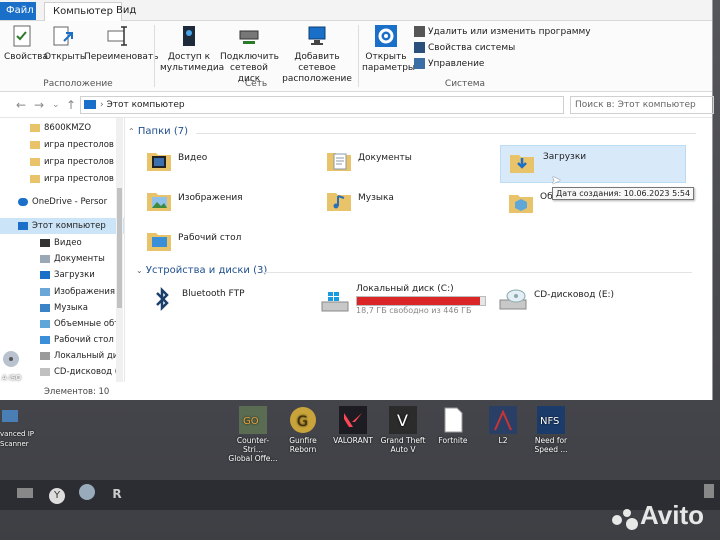  Describe the element at coordinates (339, 202) in the screenshot. I see `music-folder-icon` at that location.